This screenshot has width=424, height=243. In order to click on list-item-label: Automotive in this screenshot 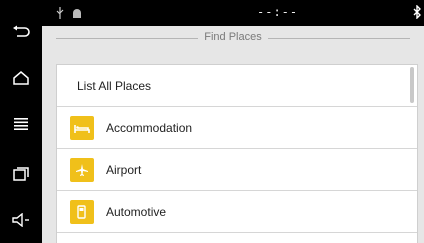, I will do `click(136, 212)`.